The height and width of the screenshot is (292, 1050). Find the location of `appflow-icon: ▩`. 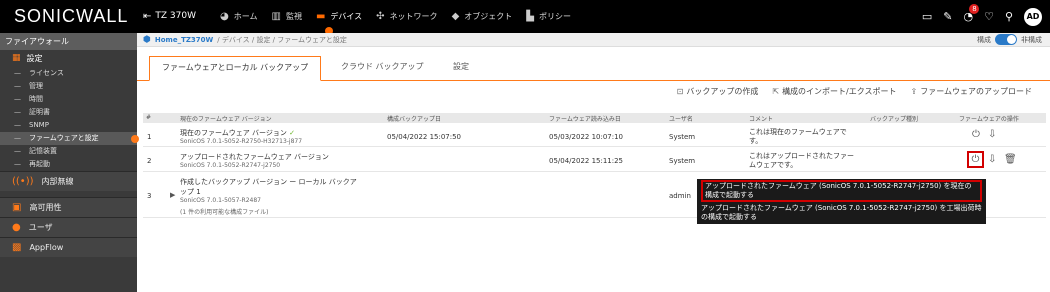

appflow-icon: ▩ is located at coordinates (17, 247).